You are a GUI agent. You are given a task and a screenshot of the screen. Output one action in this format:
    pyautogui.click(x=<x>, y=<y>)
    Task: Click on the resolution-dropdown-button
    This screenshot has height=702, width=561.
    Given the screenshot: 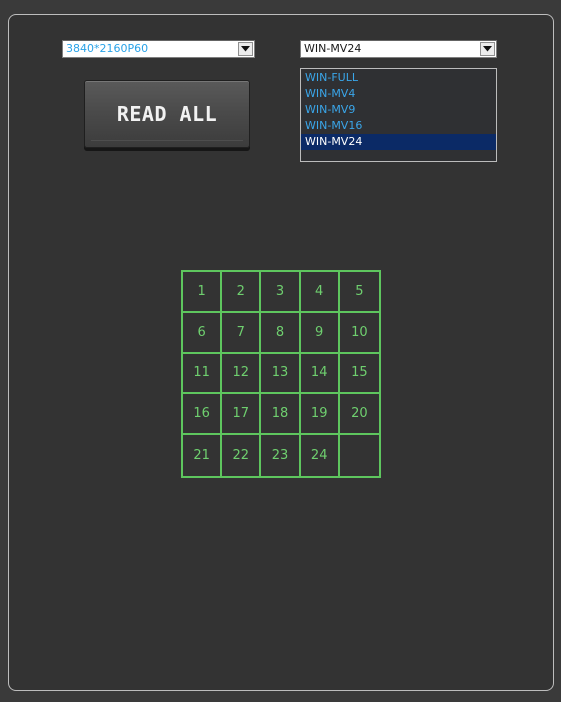 What is the action you would take?
    pyautogui.click(x=245, y=49)
    